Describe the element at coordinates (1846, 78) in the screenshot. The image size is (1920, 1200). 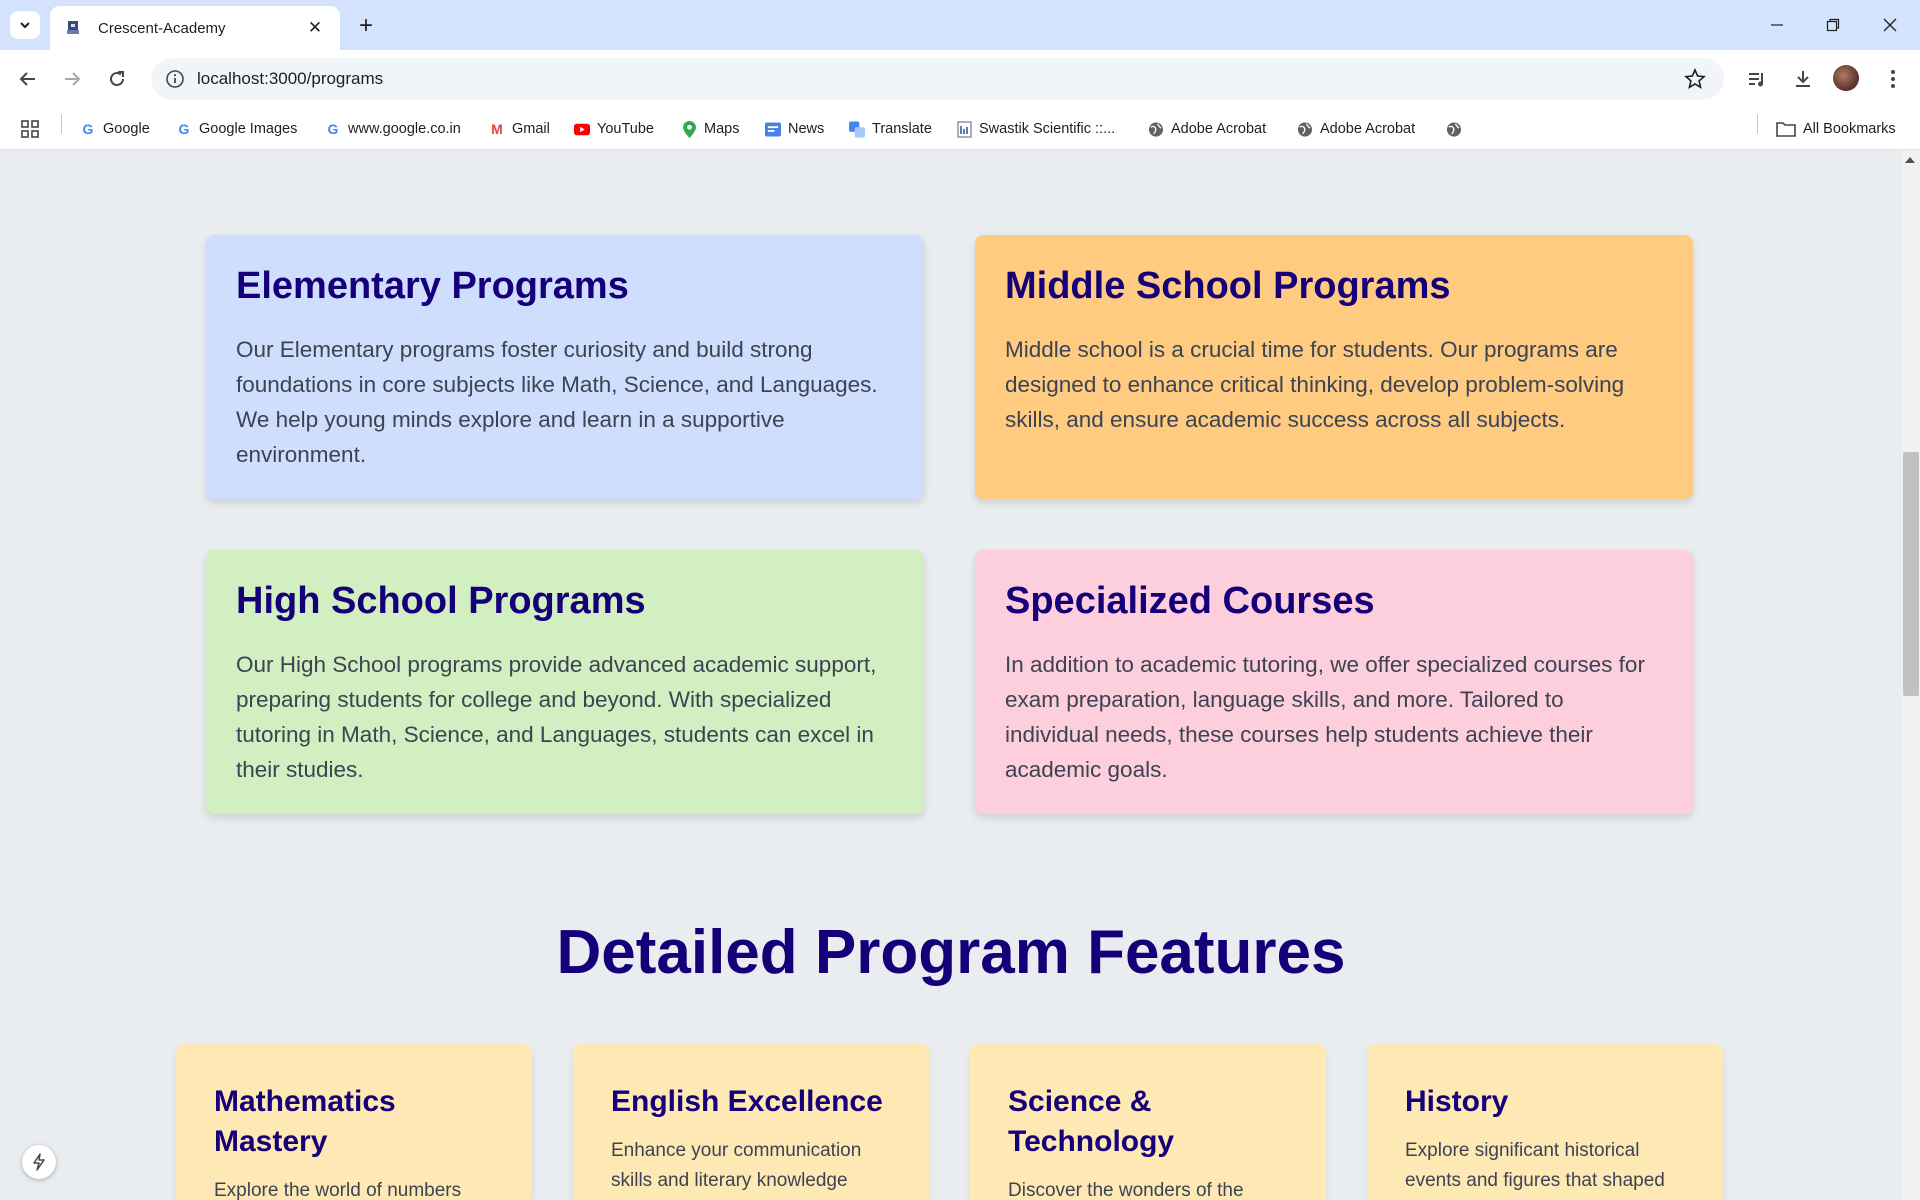
I see `profile-avatar` at that location.